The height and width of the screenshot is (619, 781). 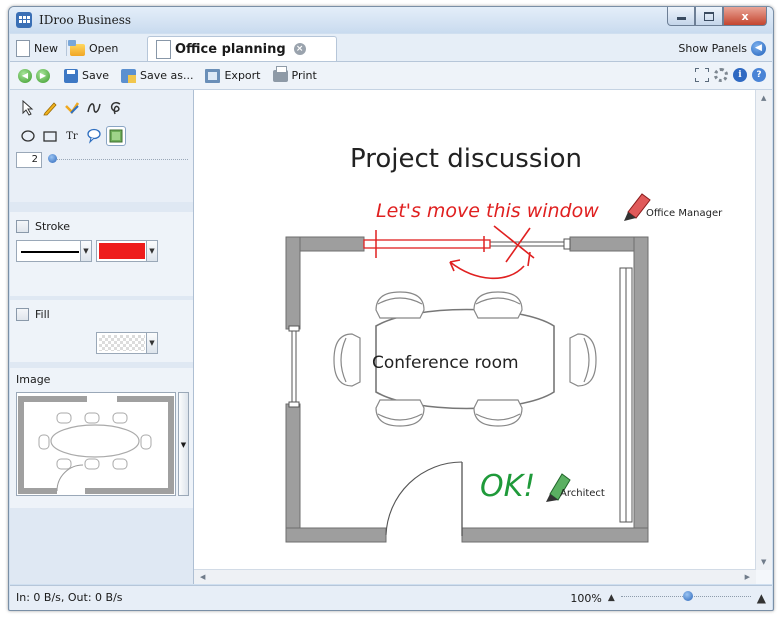 I want to click on image-dropdown-button: ▼, so click(x=183, y=444).